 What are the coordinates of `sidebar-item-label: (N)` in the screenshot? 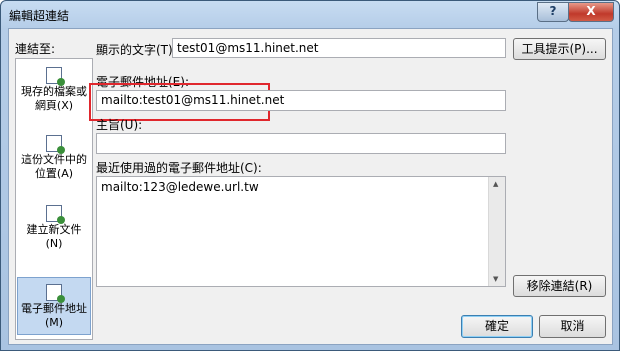 It's located at (54, 243).